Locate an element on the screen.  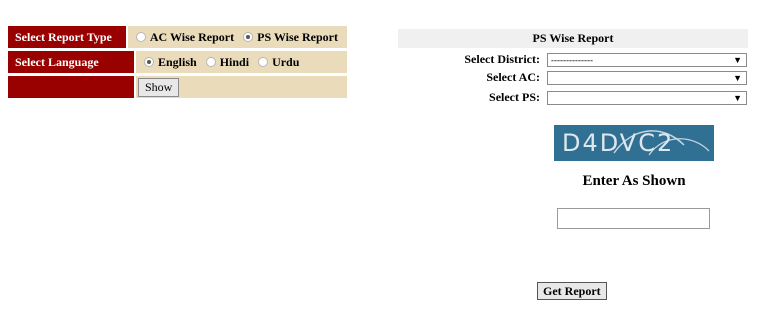
district-select: -------------- ▼ is located at coordinates (647, 59).